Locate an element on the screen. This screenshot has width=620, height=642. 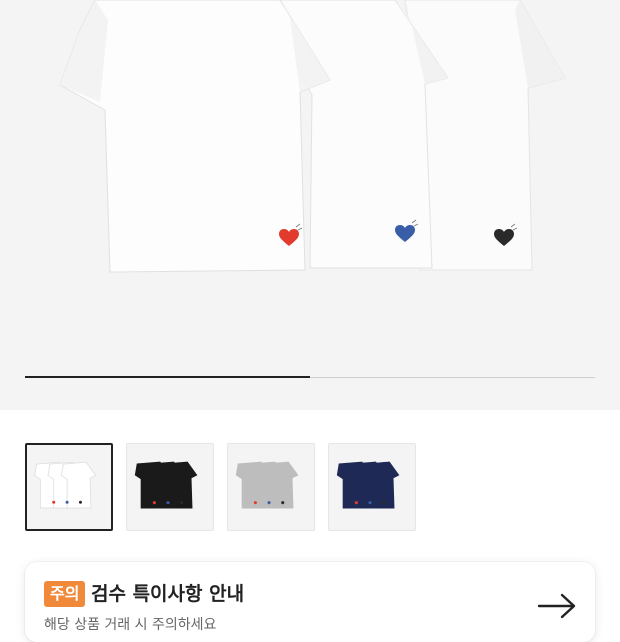
thumbnail-navy is located at coordinates (372, 487).